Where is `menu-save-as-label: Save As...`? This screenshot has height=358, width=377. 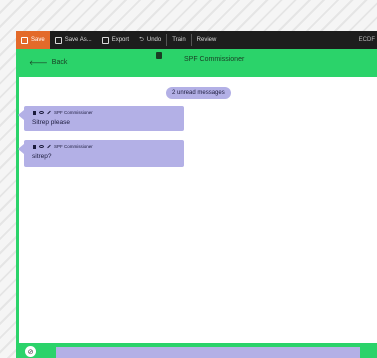 menu-save-as-label: Save As... is located at coordinates (78, 40).